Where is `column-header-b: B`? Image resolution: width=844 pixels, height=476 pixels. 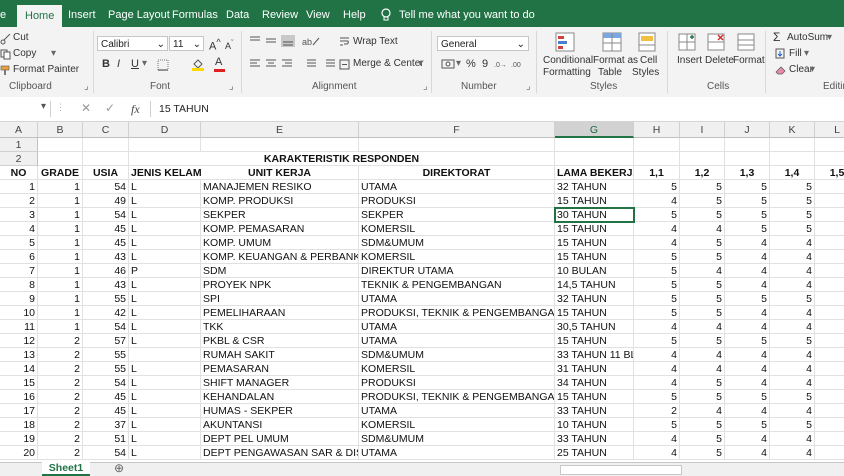 column-header-b: B is located at coordinates (60, 130).